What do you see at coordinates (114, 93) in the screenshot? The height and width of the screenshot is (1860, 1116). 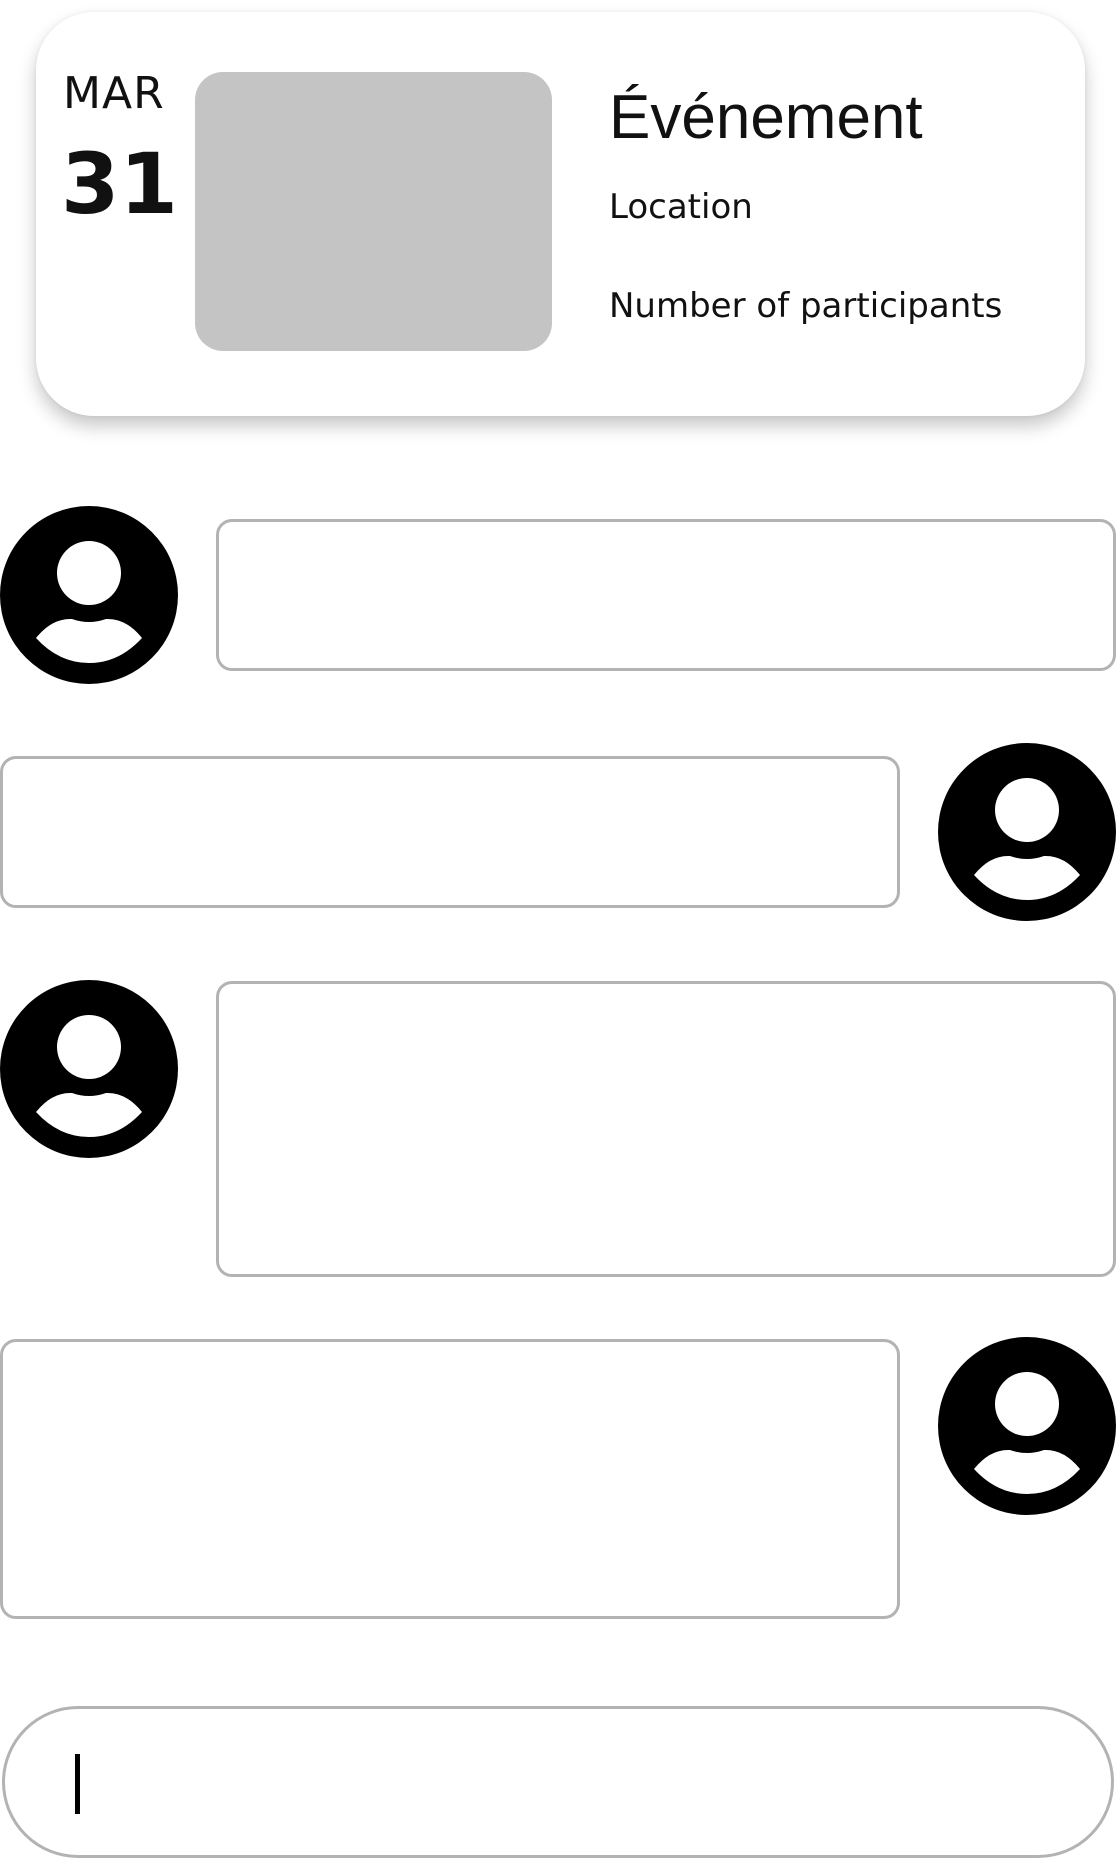 I see `event-date-month: MAR` at bounding box center [114, 93].